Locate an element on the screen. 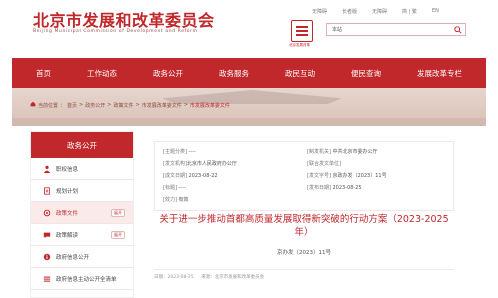 The height and width of the screenshot is (298, 498). nav-convenience-query: 便民查询 is located at coordinates (366, 73).